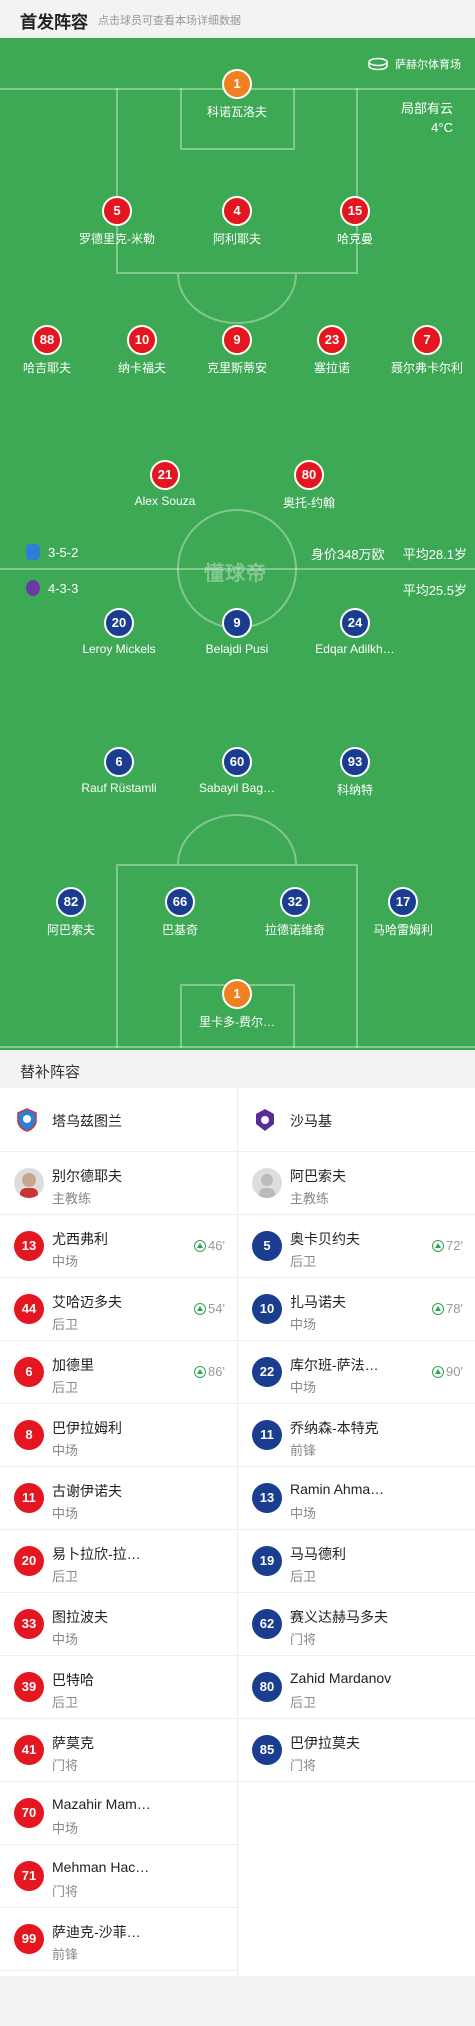  What do you see at coordinates (325, 1743) in the screenshot?
I see `sub-name: 巴伊拉莫夫` at bounding box center [325, 1743].